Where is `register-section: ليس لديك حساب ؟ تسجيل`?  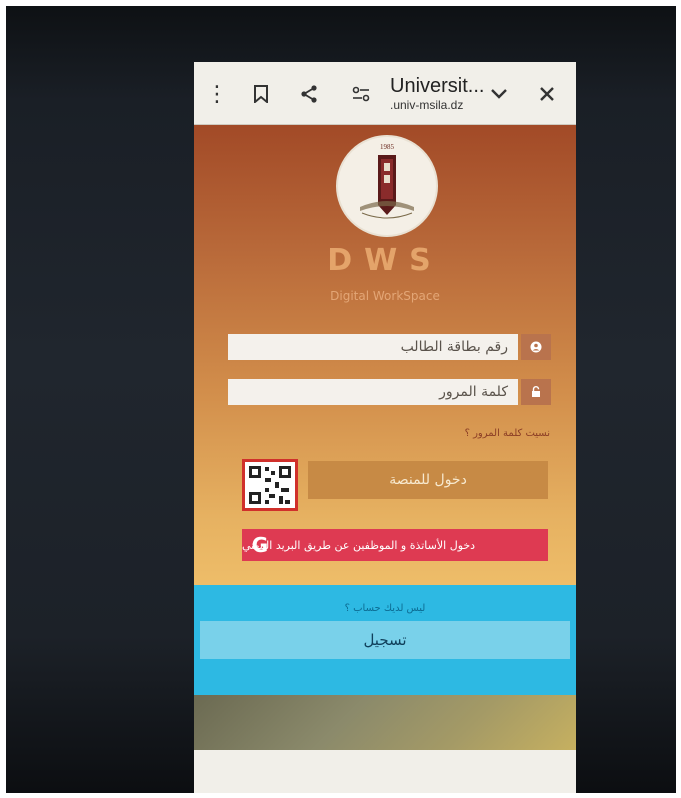 register-section: ليس لديك حساب ؟ تسجيل is located at coordinates (385, 640).